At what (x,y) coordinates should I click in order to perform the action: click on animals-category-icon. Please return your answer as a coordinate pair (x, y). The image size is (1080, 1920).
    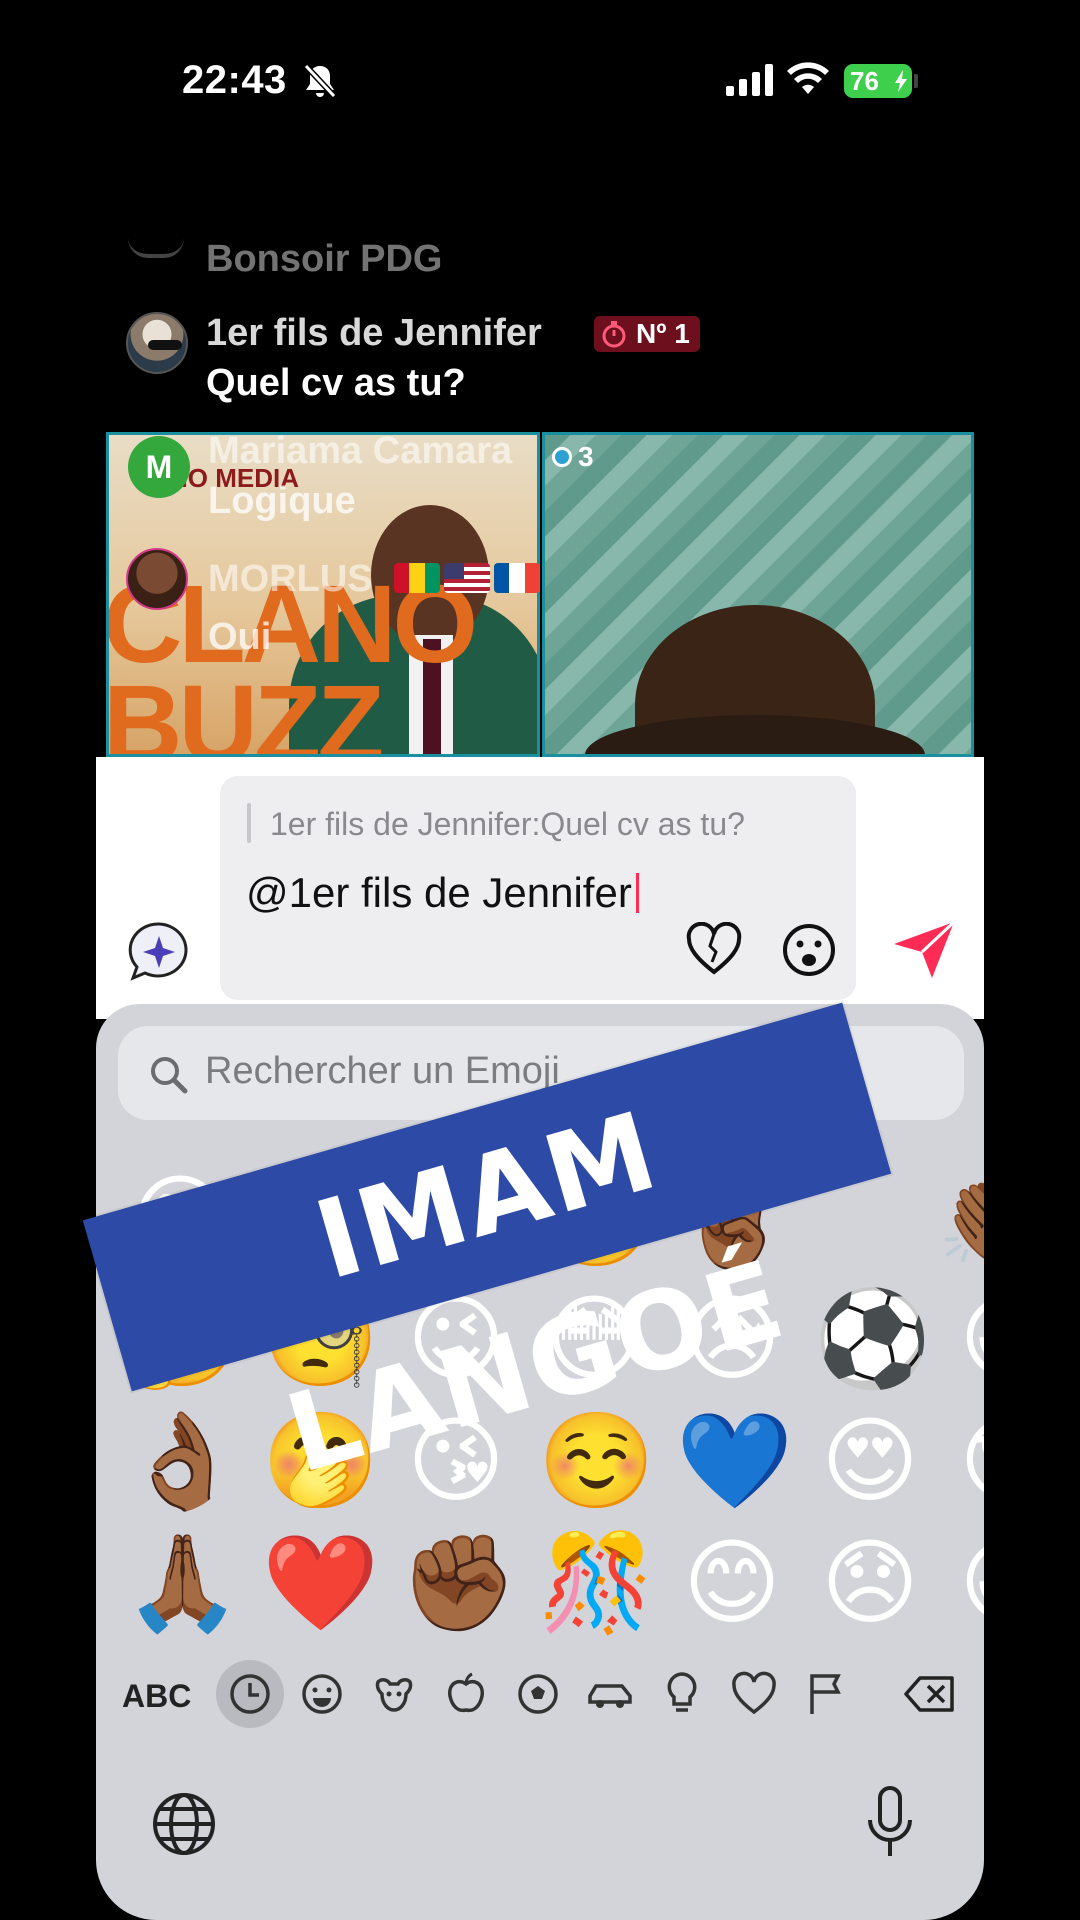
    Looking at the image, I should click on (394, 1694).